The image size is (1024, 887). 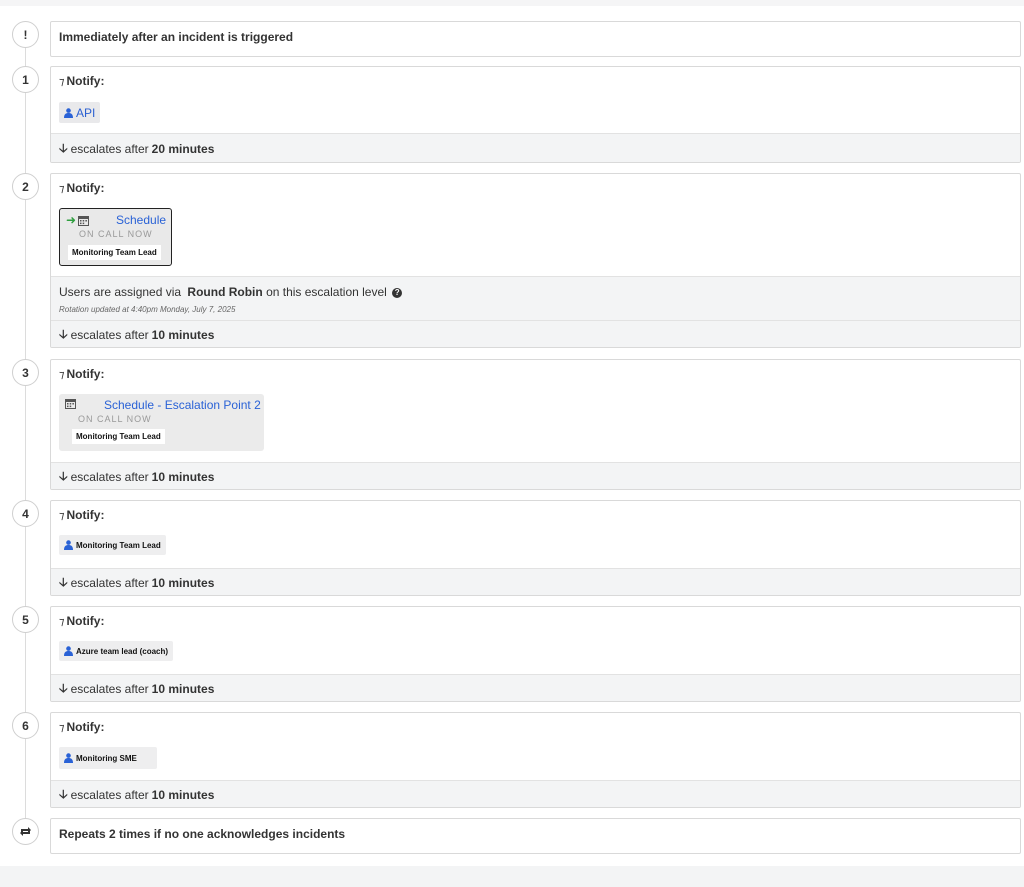 I want to click on round-robin-prefix: Users are assigned via, so click(x=120, y=292).